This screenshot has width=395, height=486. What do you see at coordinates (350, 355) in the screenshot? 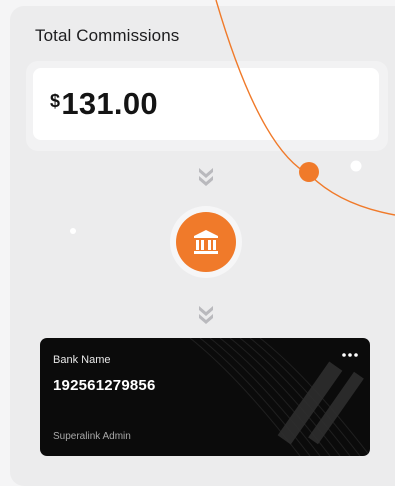
I see `more-horizontal-icon` at bounding box center [350, 355].